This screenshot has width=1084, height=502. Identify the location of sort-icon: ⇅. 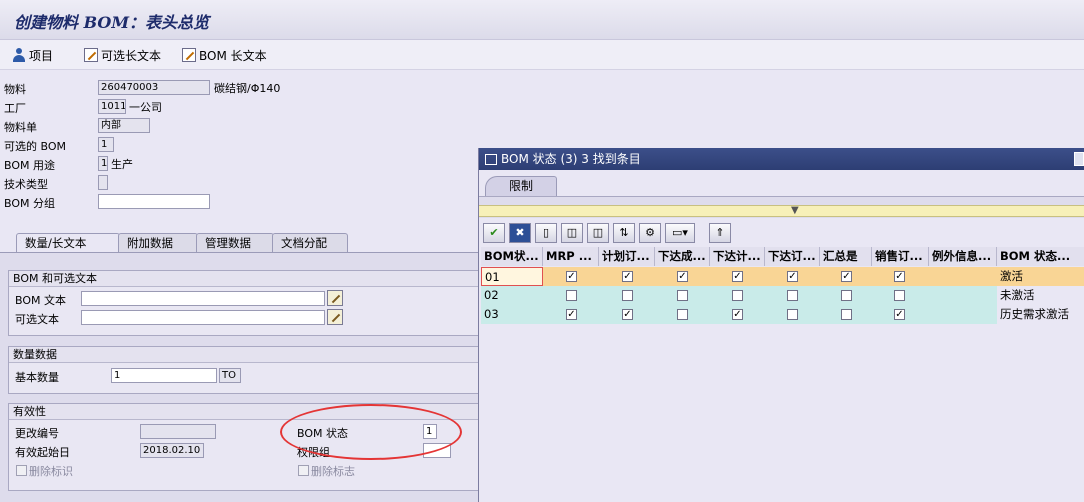
(624, 233).